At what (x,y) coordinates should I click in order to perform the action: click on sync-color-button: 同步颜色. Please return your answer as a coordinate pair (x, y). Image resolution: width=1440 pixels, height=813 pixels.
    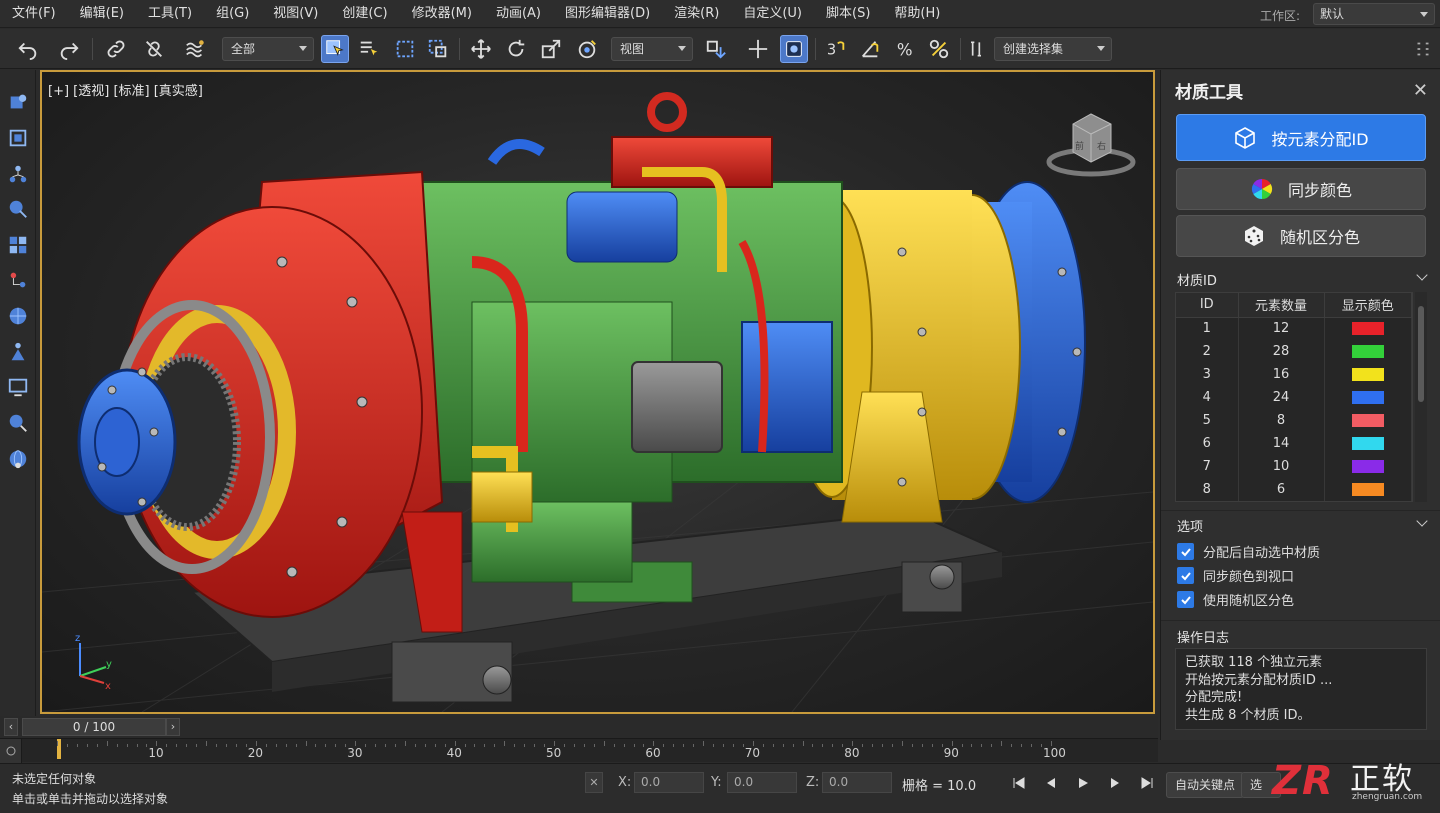
    Looking at the image, I should click on (1301, 189).